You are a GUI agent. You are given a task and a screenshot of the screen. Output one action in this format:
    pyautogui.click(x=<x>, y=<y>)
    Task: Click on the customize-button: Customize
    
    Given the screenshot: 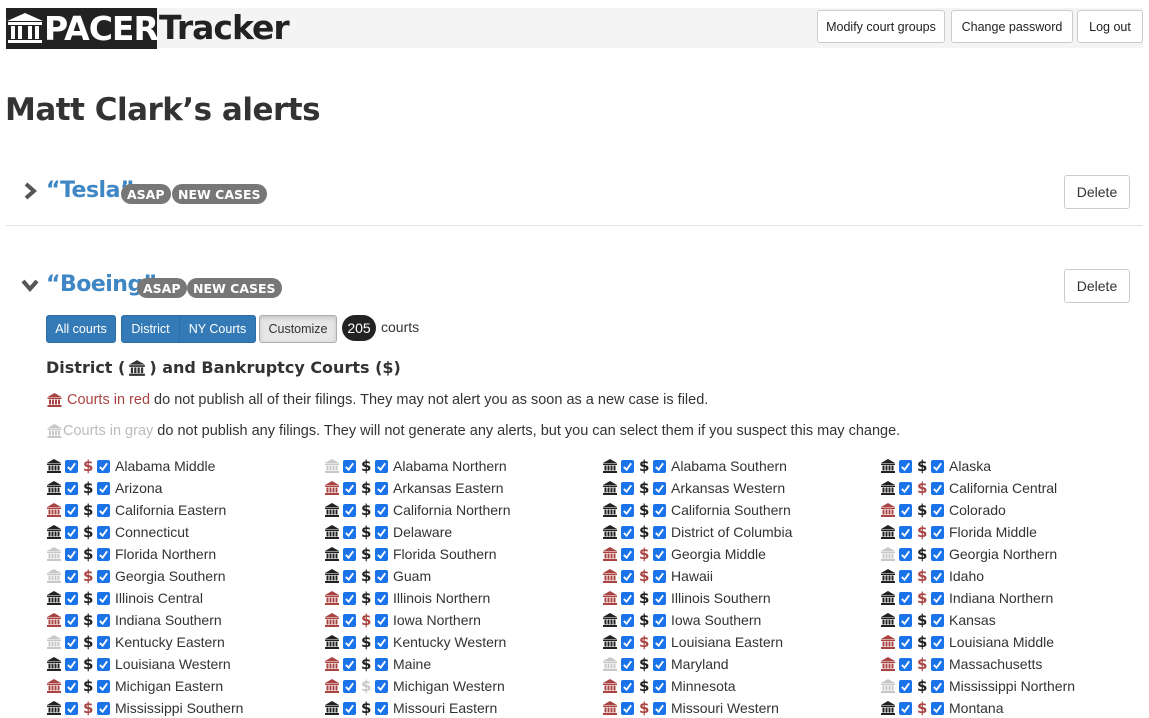 What is the action you would take?
    pyautogui.click(x=298, y=329)
    